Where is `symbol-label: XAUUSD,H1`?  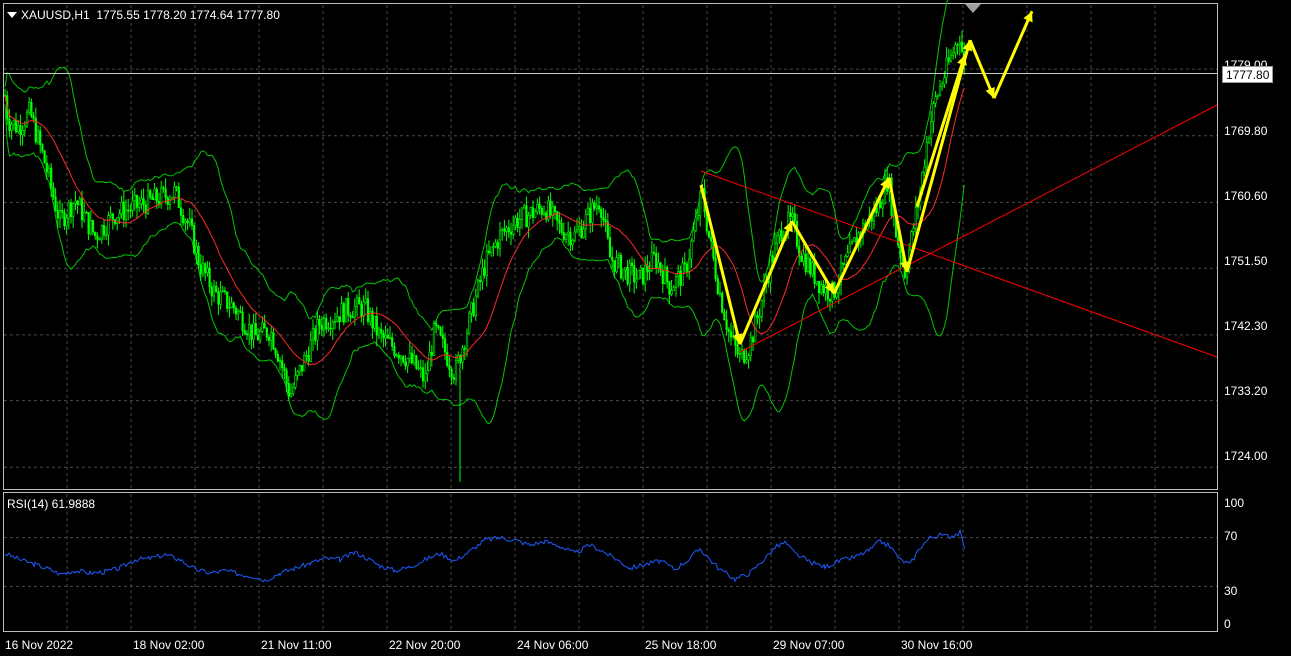
symbol-label: XAUUSD,H1 is located at coordinates (55, 15).